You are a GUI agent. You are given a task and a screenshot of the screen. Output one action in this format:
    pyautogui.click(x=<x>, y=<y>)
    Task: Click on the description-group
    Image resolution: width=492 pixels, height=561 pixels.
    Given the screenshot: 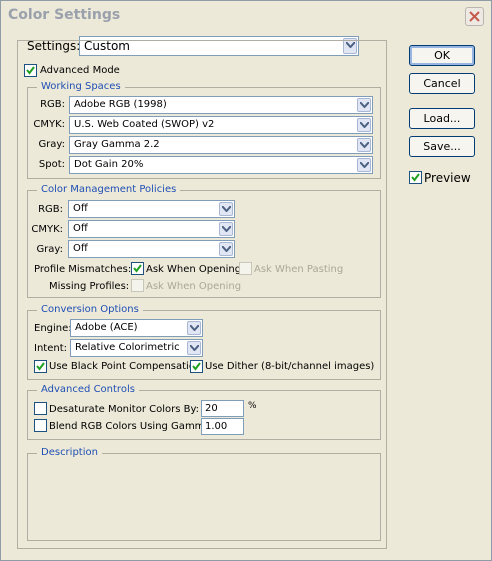 What is the action you would take?
    pyautogui.click(x=204, y=497)
    